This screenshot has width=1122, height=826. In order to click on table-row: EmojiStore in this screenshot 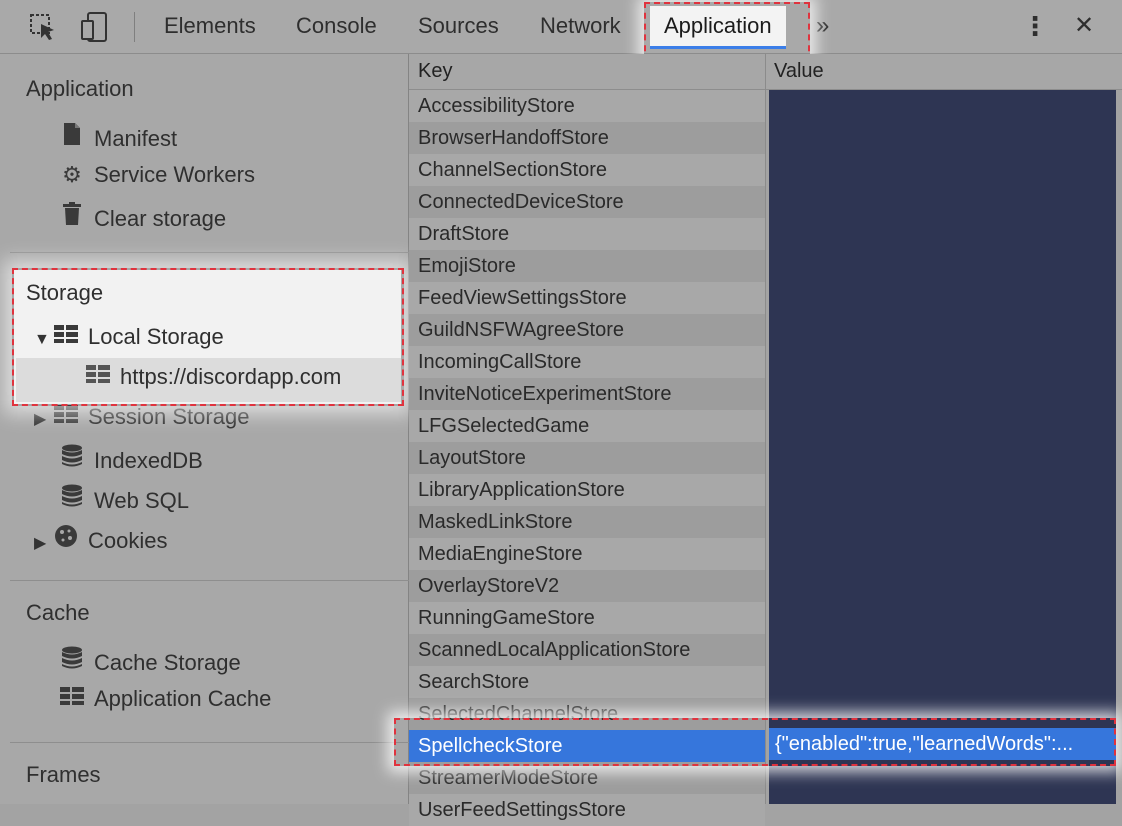, I will do `click(587, 266)`.